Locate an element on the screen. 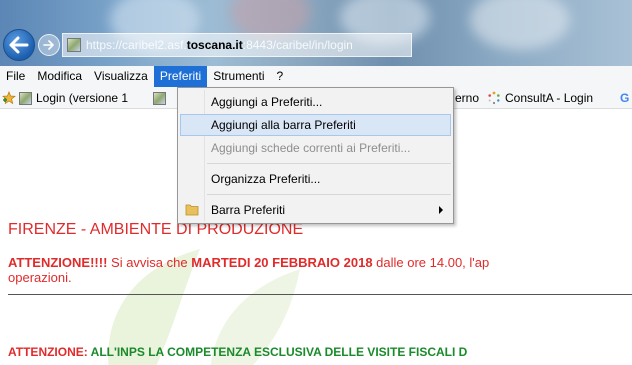  back-button is located at coordinates (19, 45).